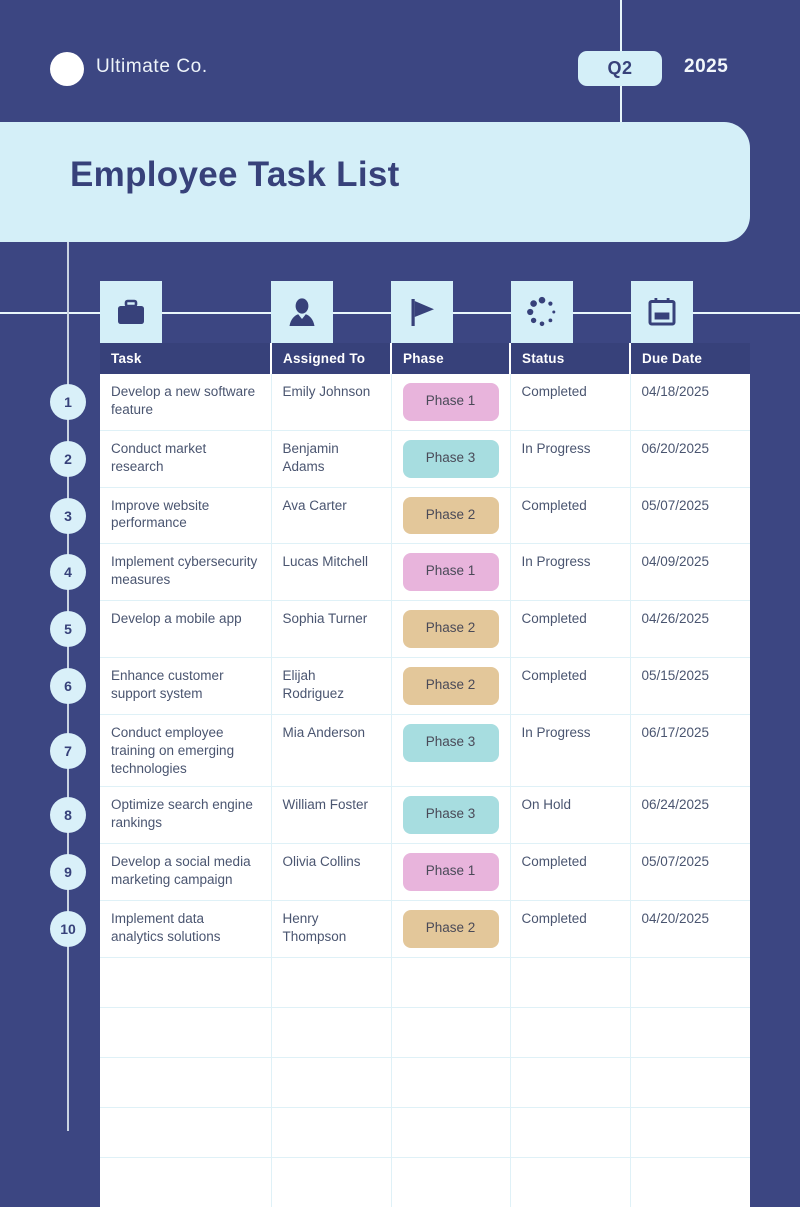 The width and height of the screenshot is (800, 1207). What do you see at coordinates (690, 459) in the screenshot?
I see `cell-due-date: 06/20/2025` at bounding box center [690, 459].